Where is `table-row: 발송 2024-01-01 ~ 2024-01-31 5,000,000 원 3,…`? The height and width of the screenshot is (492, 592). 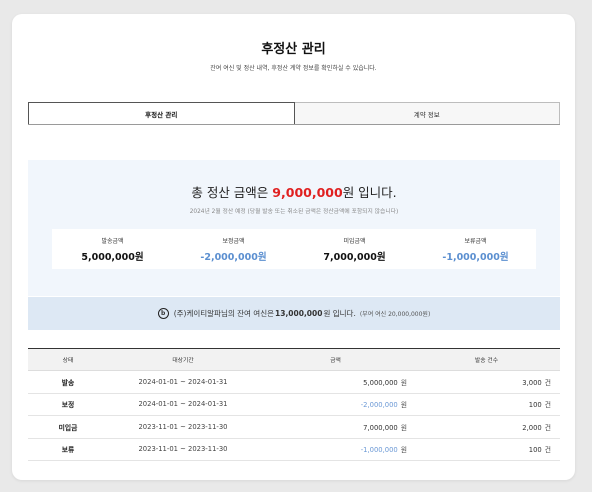 table-row: 발송 2024-01-01 ~ 2024-01-31 5,000,000 원 3,… is located at coordinates (294, 382).